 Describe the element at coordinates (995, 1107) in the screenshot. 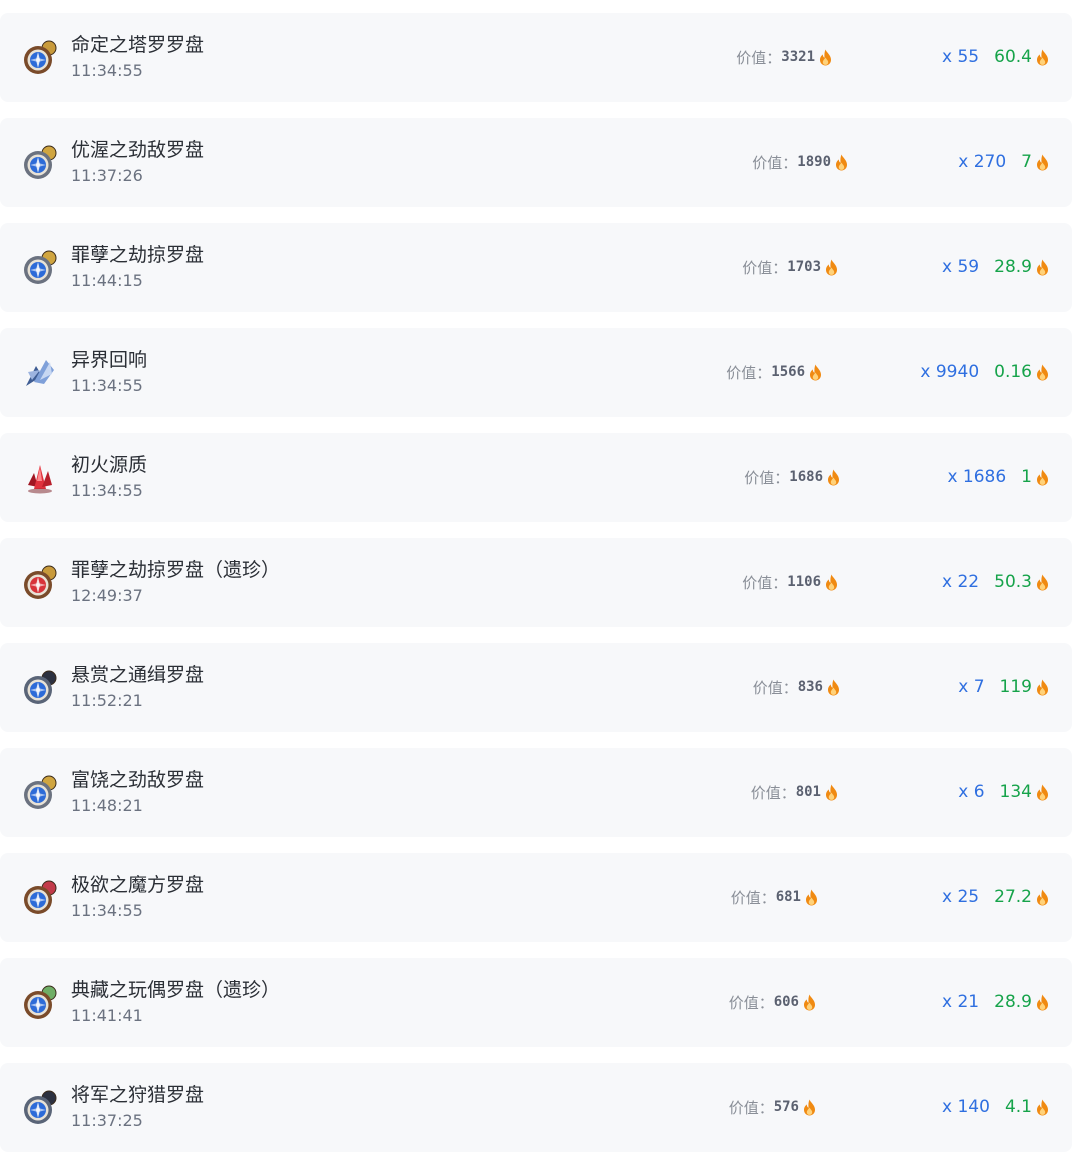

I see `item-quantity: x 140 4.1` at that location.